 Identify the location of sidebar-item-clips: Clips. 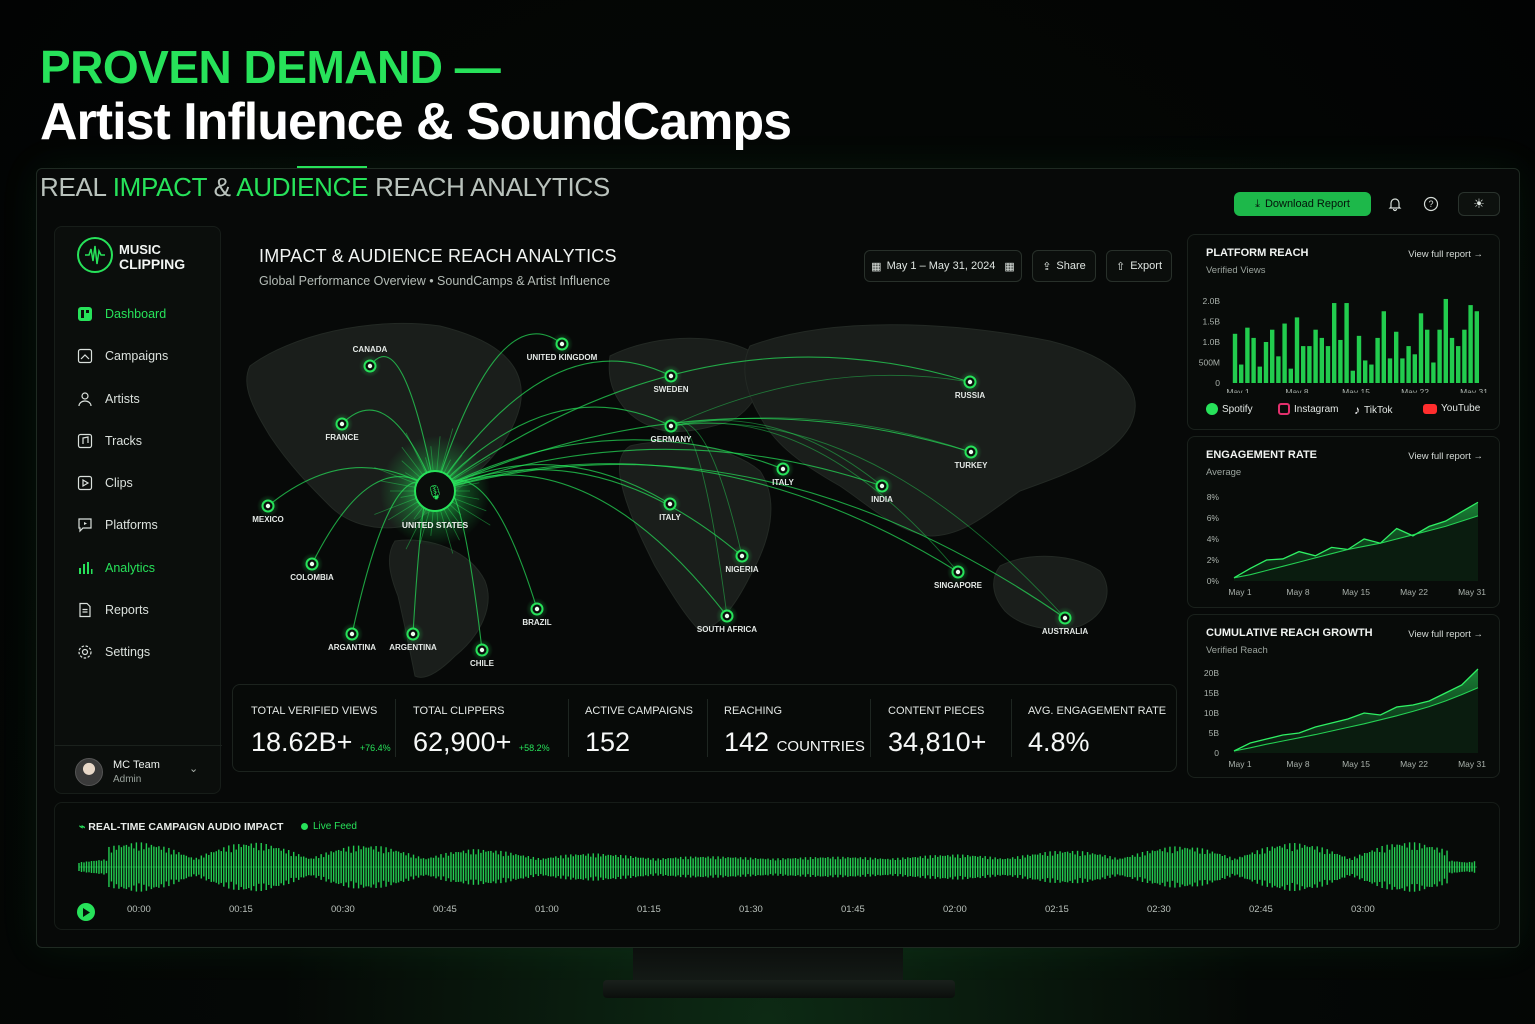
(105, 483).